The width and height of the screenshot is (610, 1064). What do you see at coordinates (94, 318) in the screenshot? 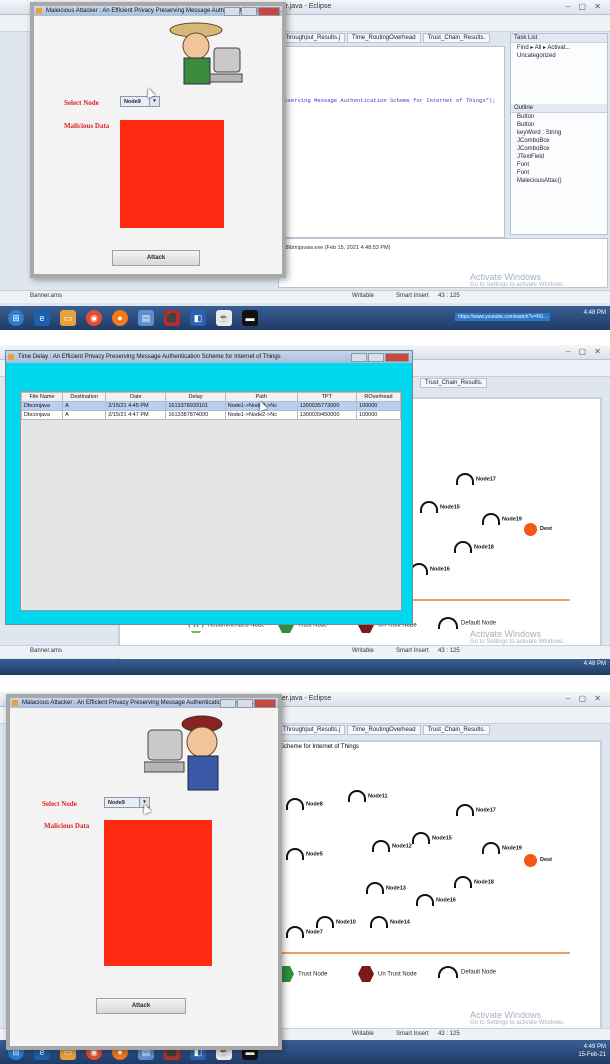
I see `chrome-icon: ◉` at bounding box center [94, 318].